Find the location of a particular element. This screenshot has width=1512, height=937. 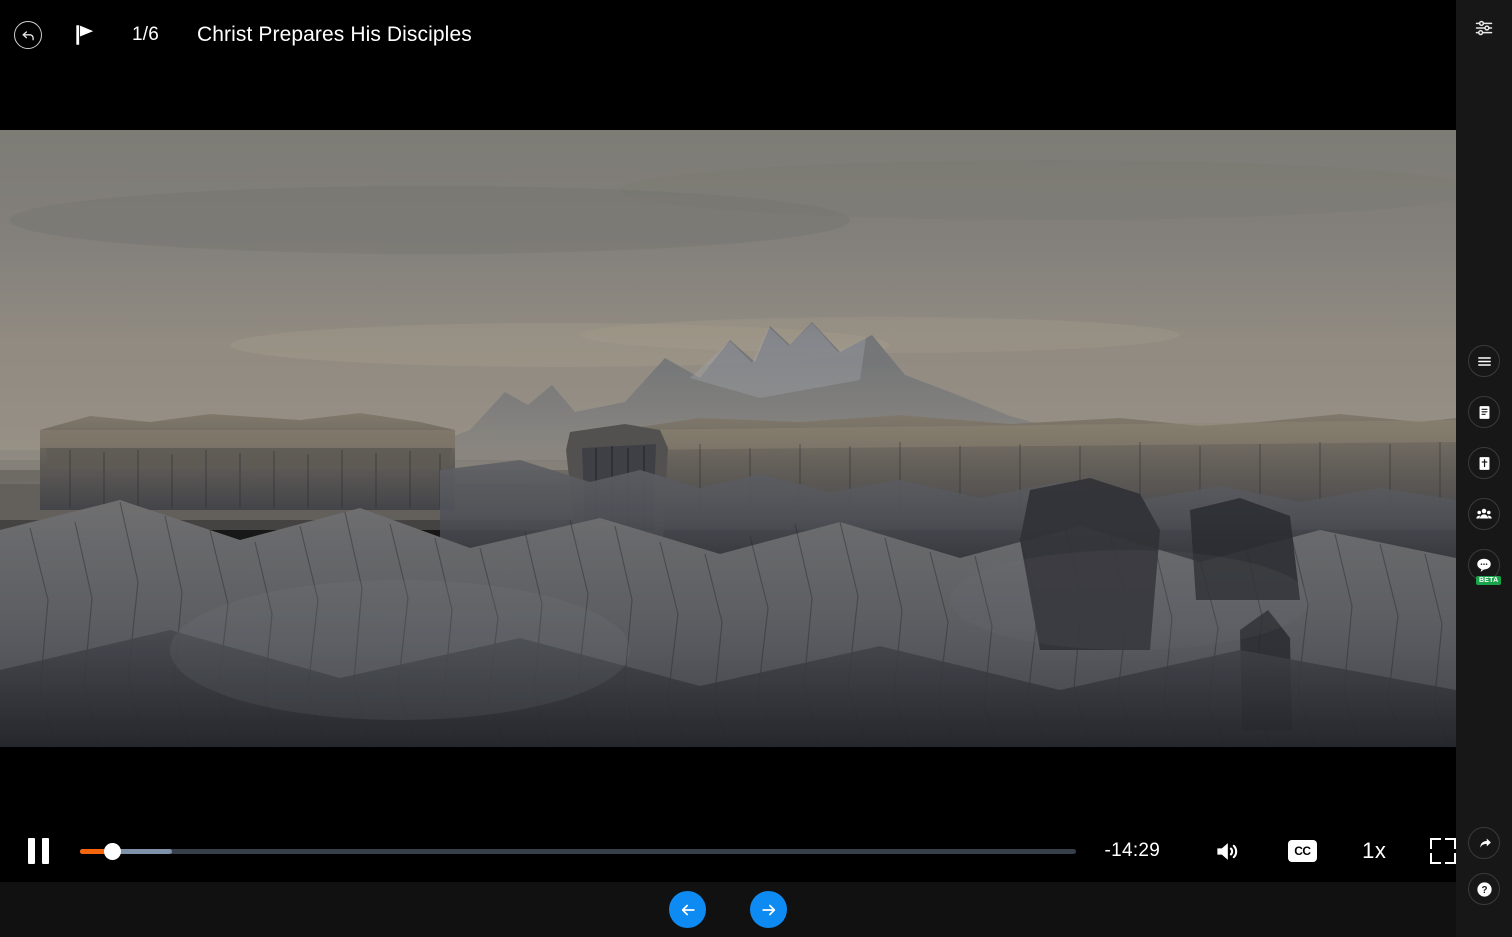

fullscreen-corner-bl is located at coordinates (1436, 858).